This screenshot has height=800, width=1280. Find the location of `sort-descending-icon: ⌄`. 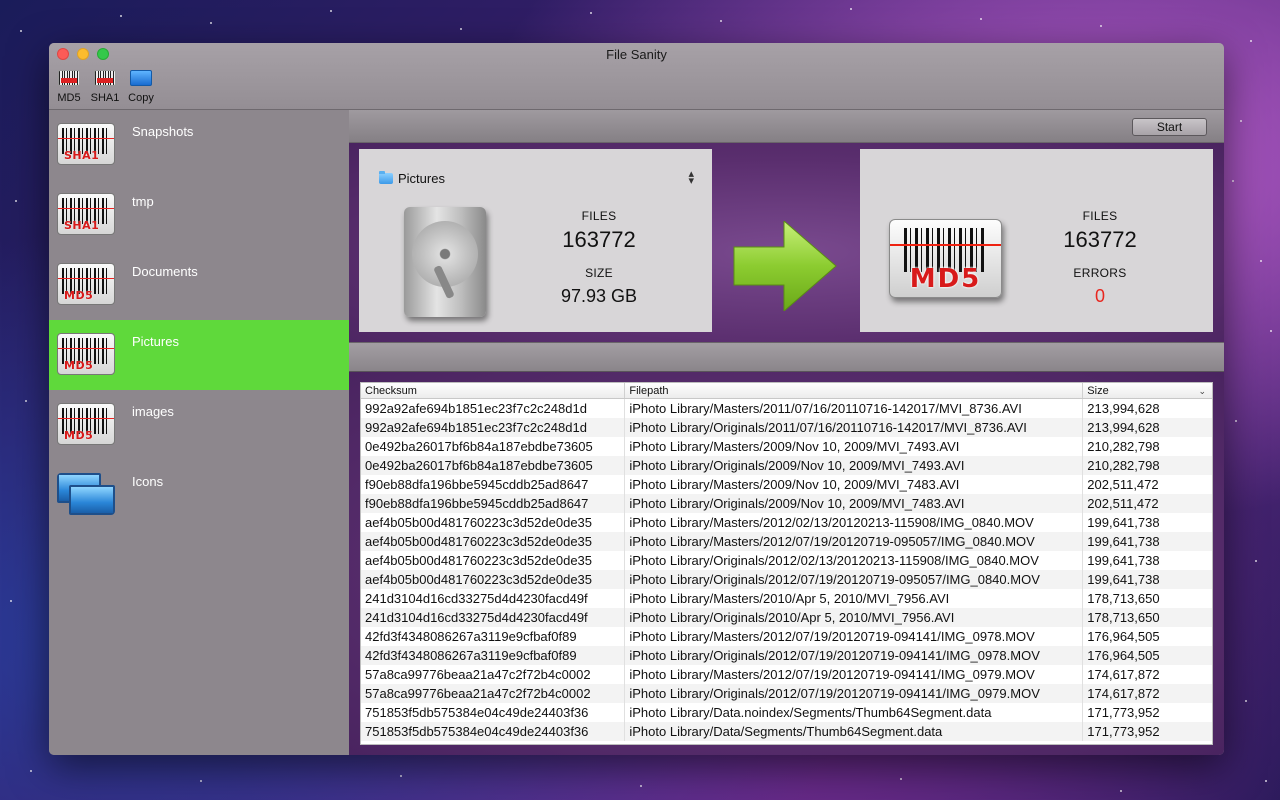

sort-descending-icon: ⌄ is located at coordinates (1202, 391).